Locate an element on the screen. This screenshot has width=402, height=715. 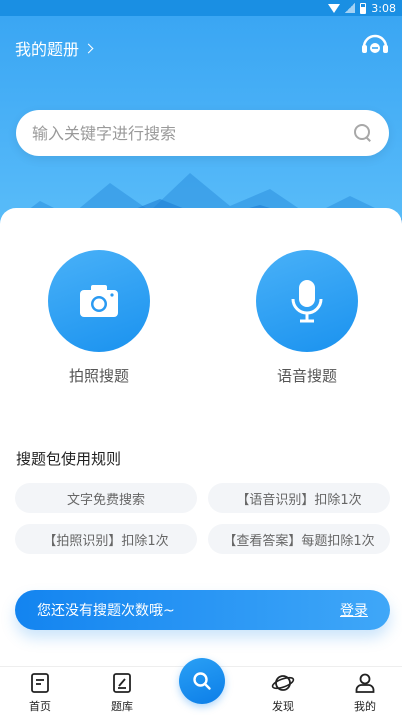
microphone-icon is located at coordinates (307, 301).